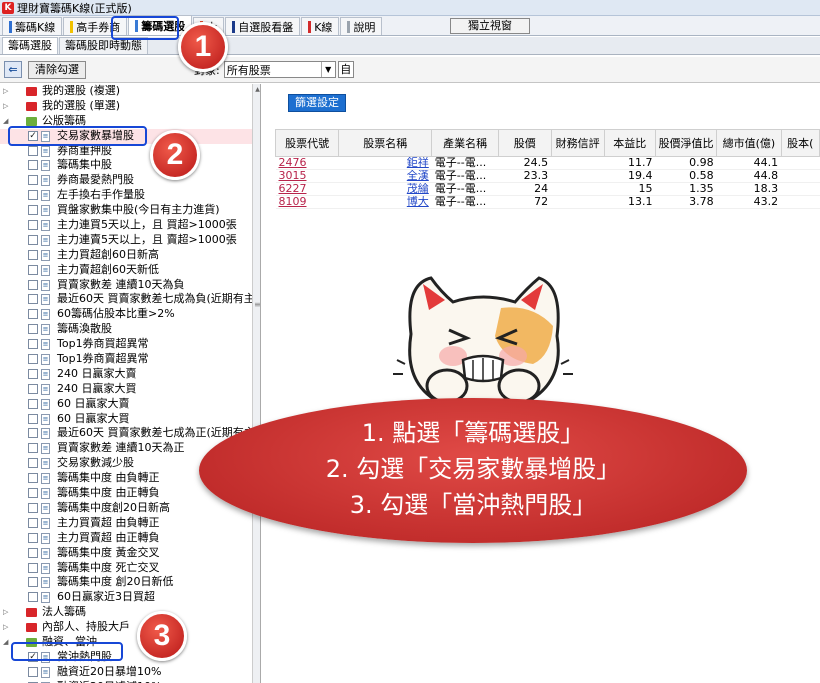  What do you see at coordinates (126, 285) in the screenshot?
I see `tree-item: ≡ 買賣家數差 連續10天為負` at bounding box center [126, 285].